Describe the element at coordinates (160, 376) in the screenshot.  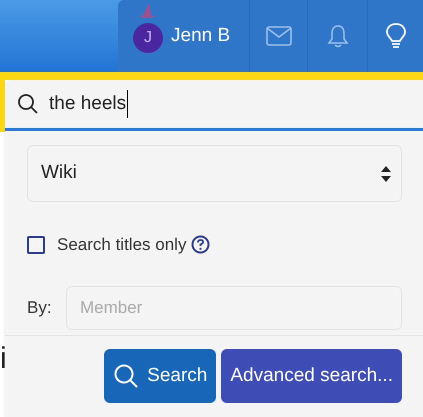
I see `search-button: Search` at that location.